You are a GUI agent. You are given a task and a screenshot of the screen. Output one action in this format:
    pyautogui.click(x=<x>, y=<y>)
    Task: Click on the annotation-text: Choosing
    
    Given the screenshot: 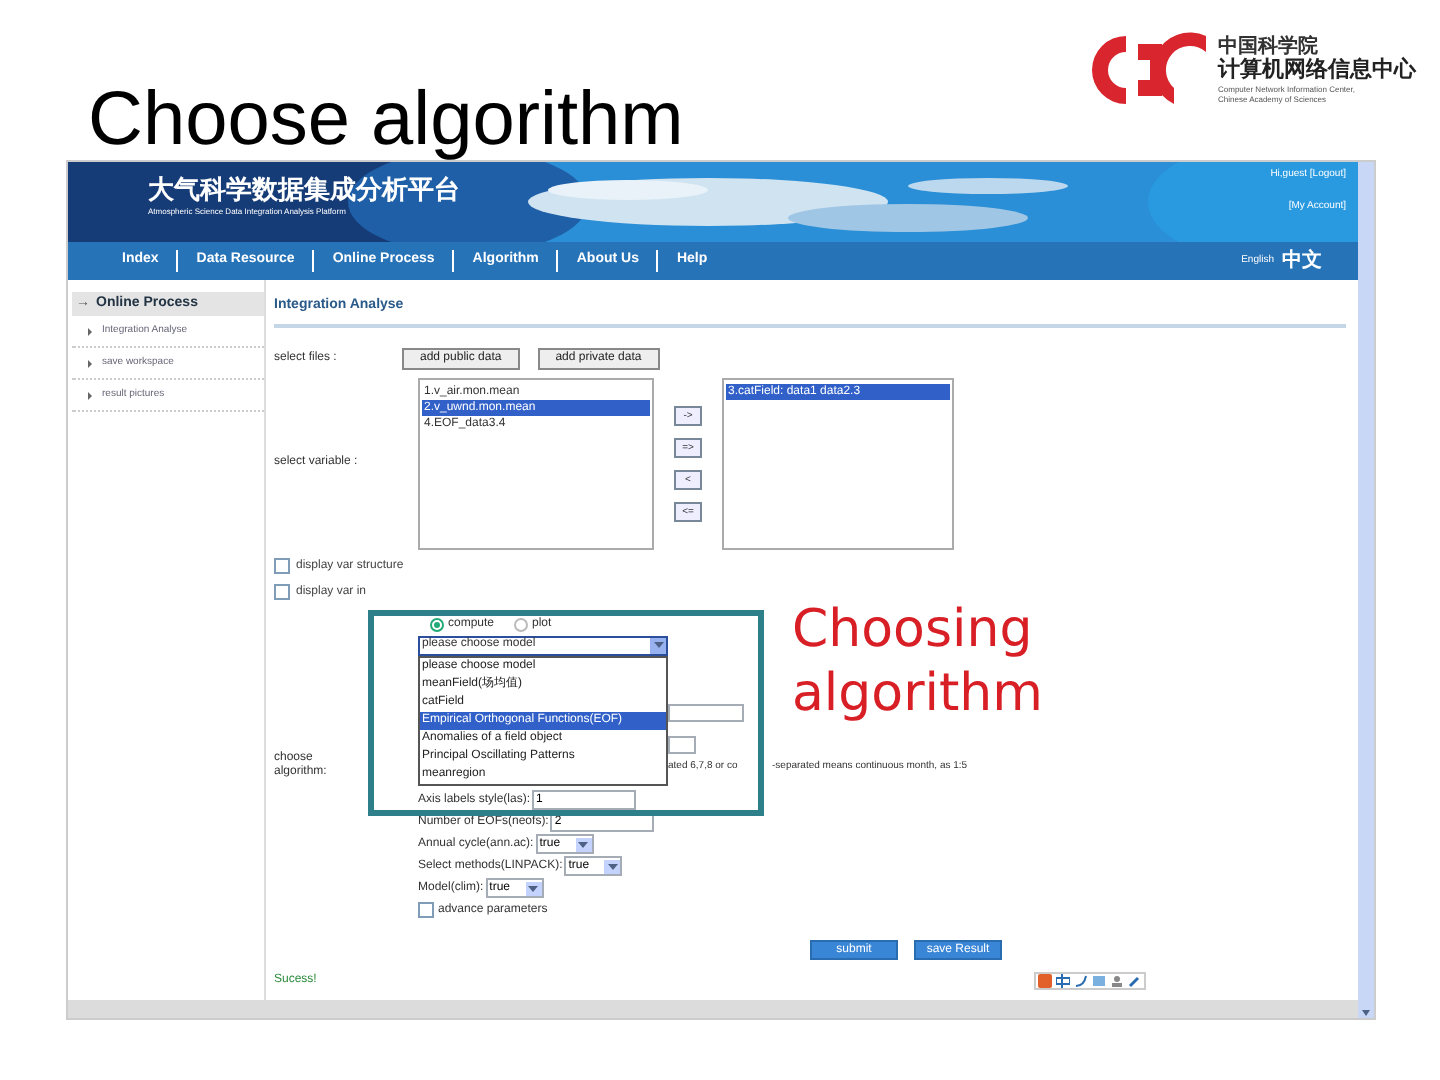 What is the action you would take?
    pyautogui.click(x=913, y=630)
    